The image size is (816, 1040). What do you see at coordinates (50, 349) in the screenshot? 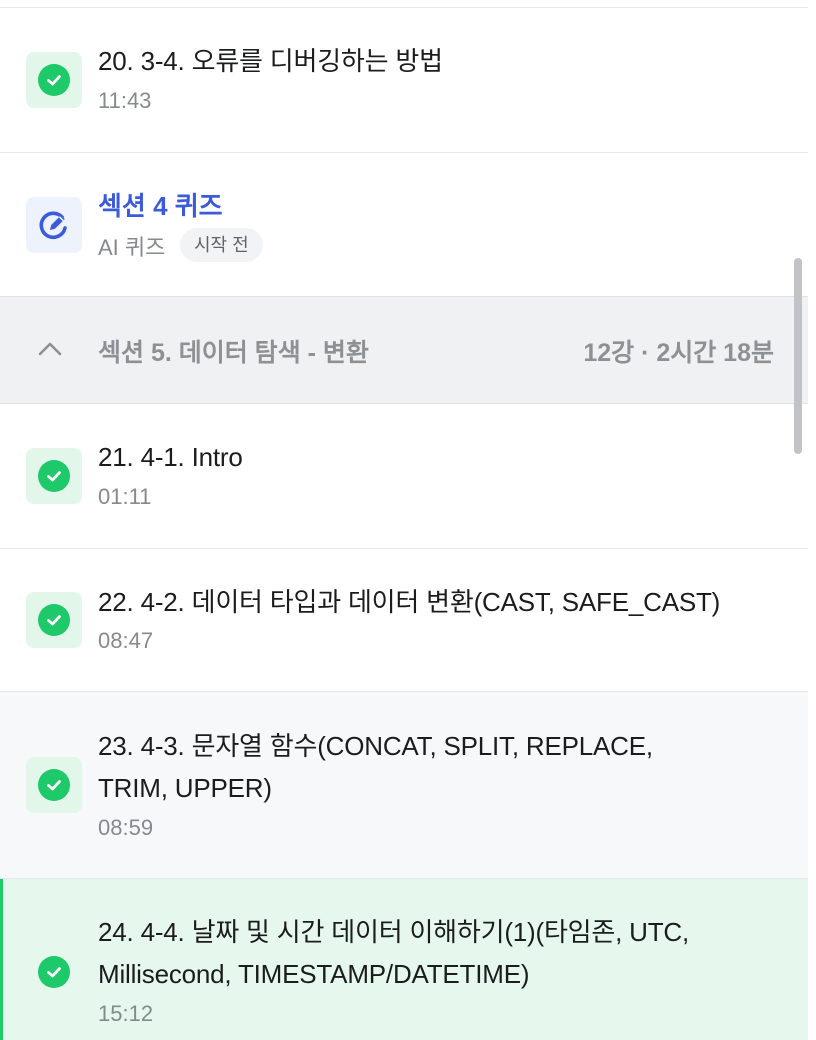
I see `chevron-up-icon` at bounding box center [50, 349].